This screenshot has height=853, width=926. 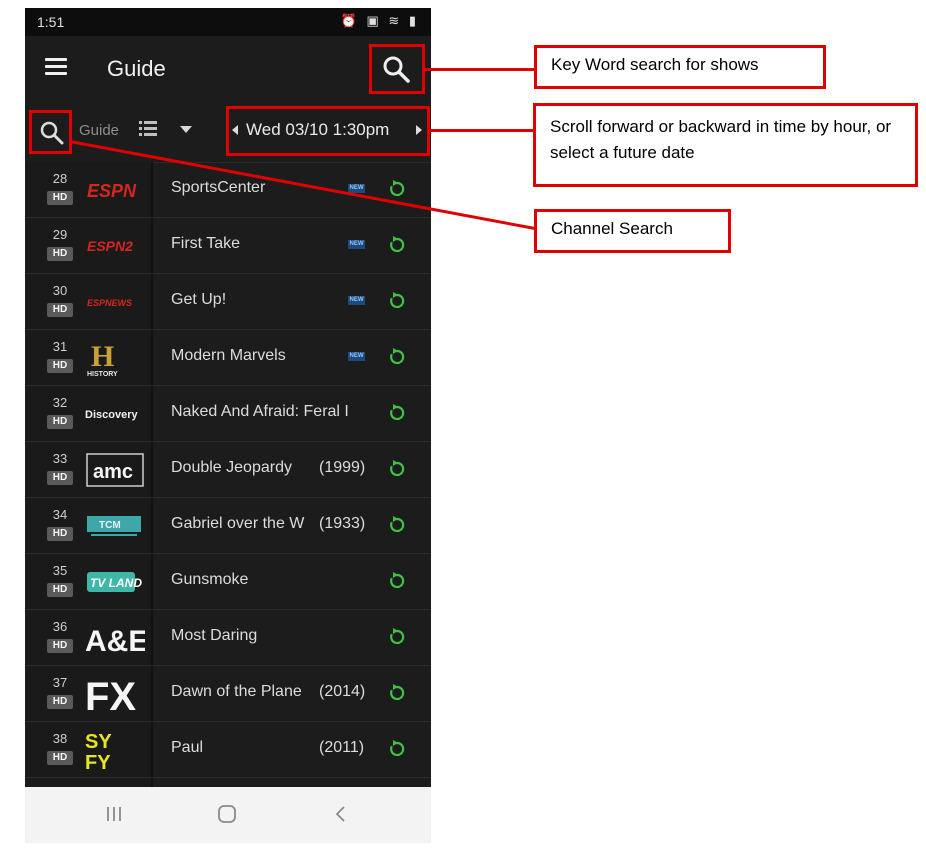 I want to click on channel-row: 36 HD A&E Most Daring, so click(x=228, y=638).